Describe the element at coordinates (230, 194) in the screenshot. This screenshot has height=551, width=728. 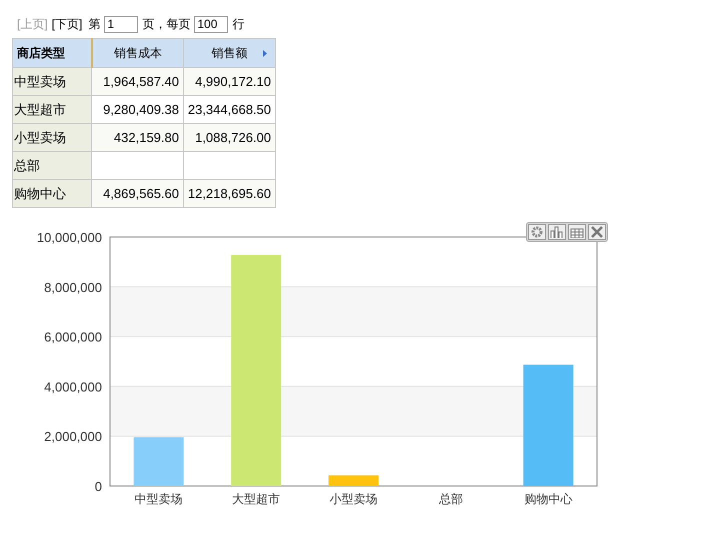
I see `table-cell: 12,218,695.60` at that location.